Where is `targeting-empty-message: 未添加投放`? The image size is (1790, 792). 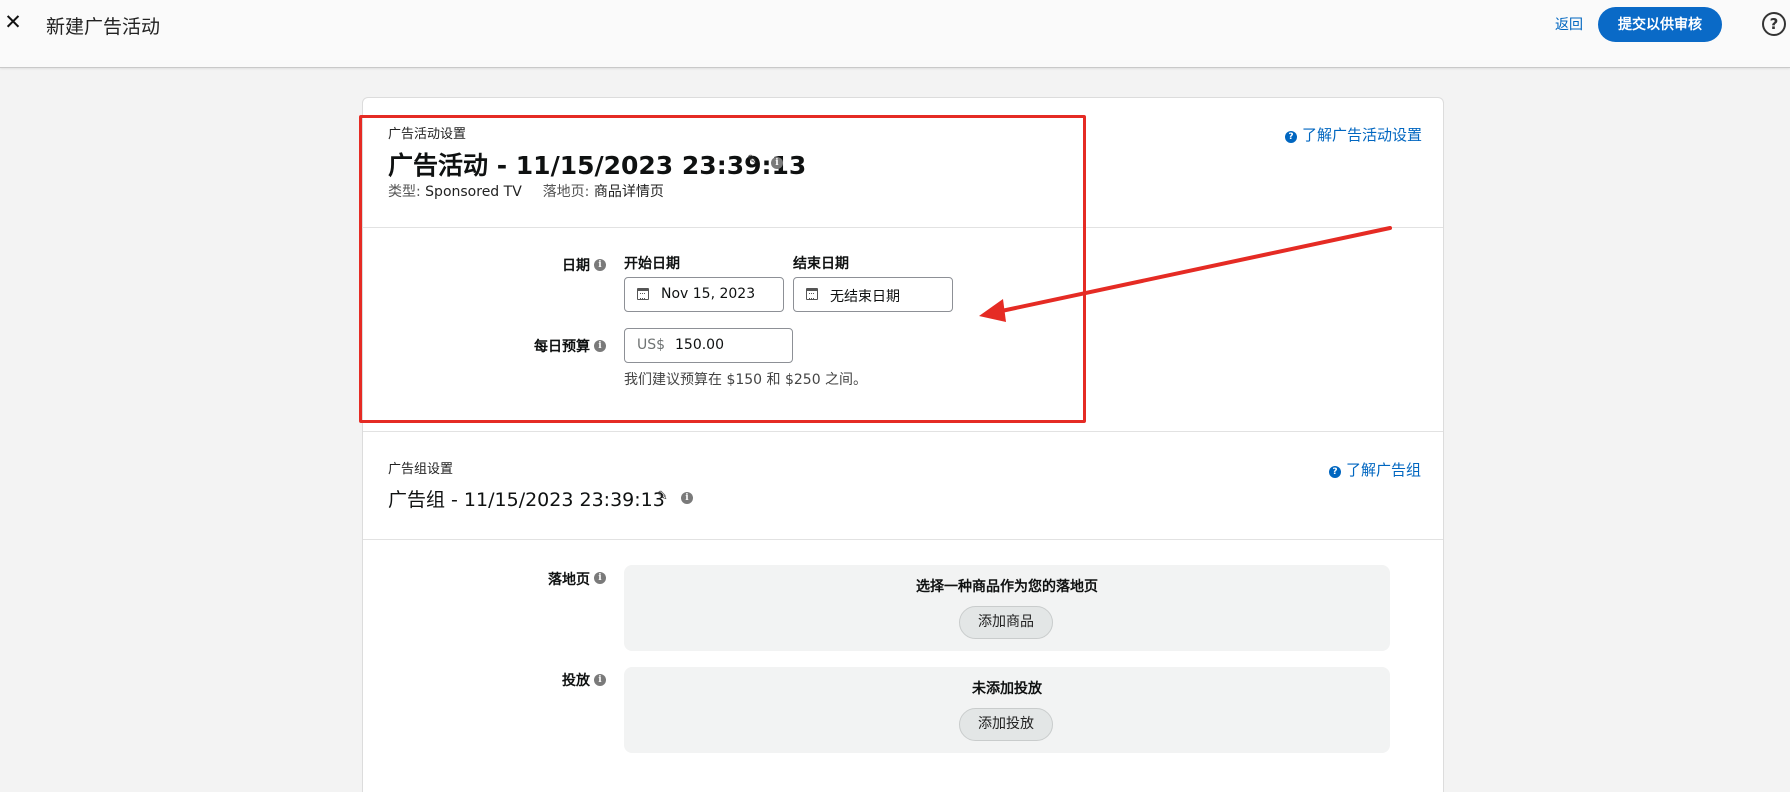 targeting-empty-message: 未添加投放 is located at coordinates (1007, 689).